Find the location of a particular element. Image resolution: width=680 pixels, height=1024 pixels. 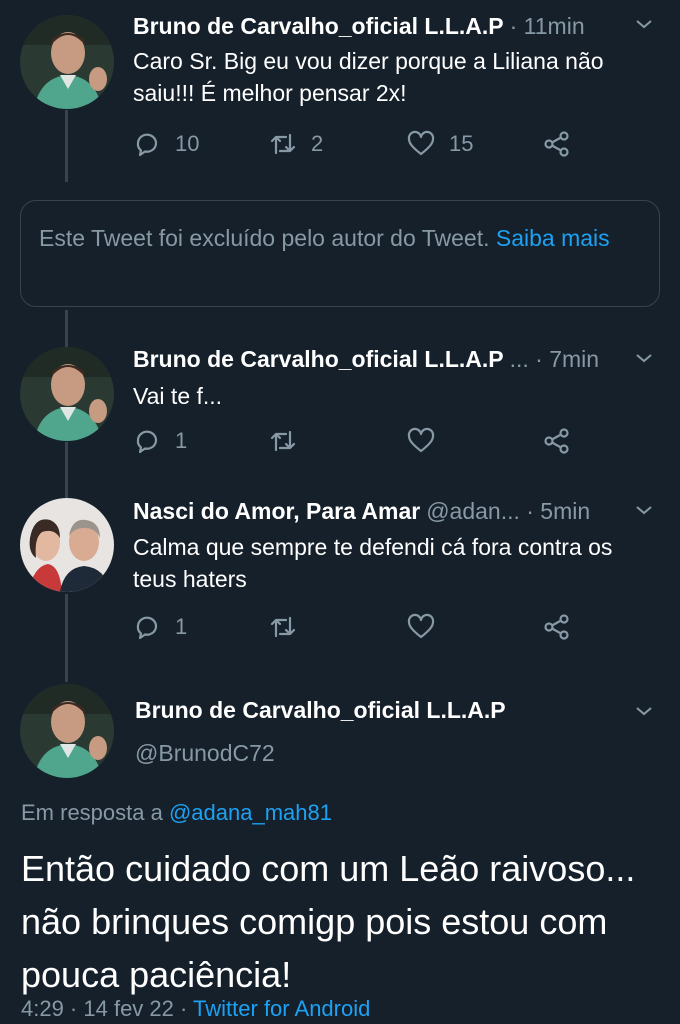

reply-count: 10 is located at coordinates (187, 143).